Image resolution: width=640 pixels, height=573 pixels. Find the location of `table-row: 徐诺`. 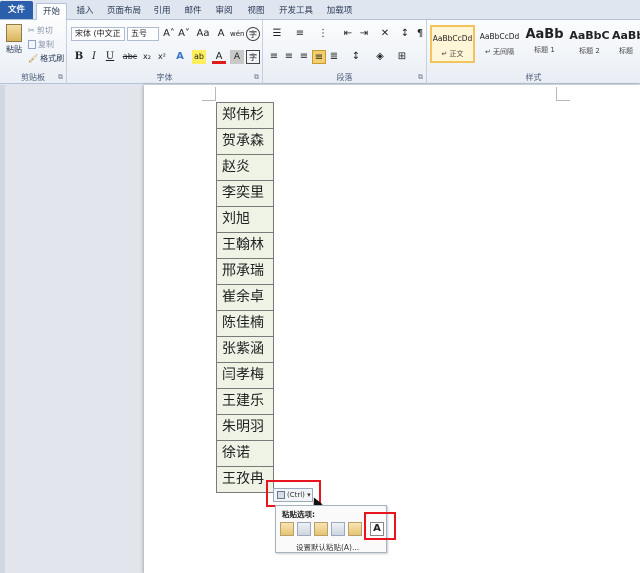

table-row: 徐诺 is located at coordinates (245, 453).